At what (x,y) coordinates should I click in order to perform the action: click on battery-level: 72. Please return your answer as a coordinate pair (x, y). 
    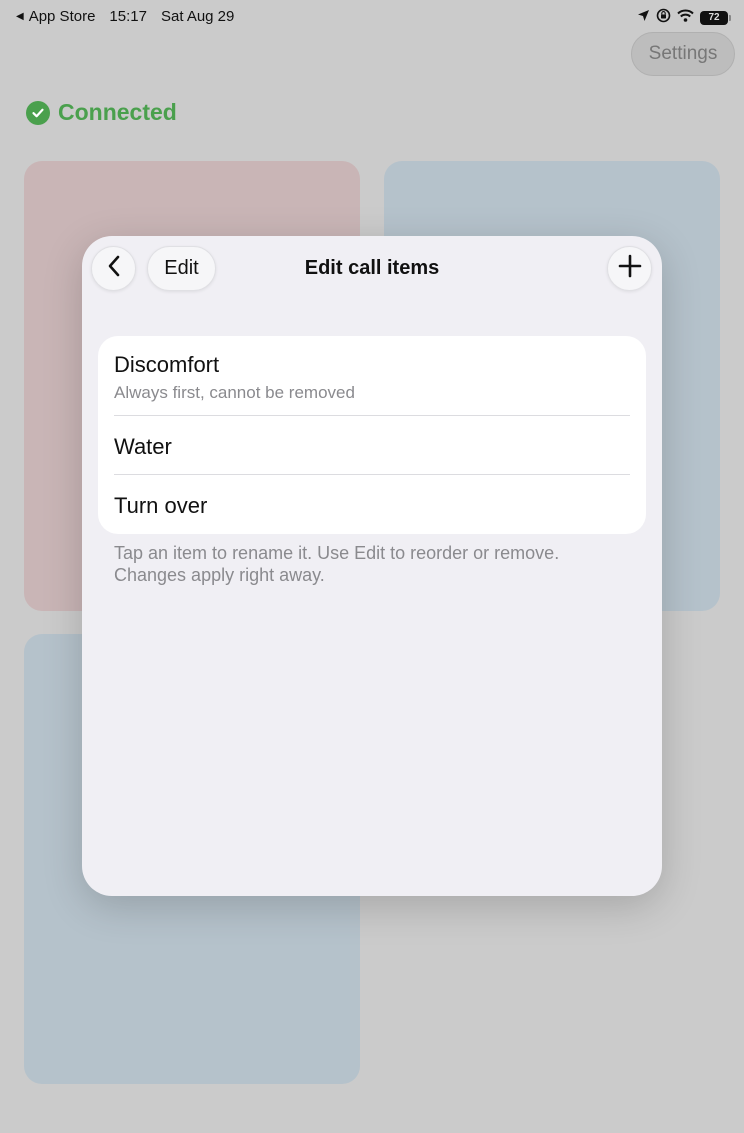
    Looking at the image, I should click on (714, 17).